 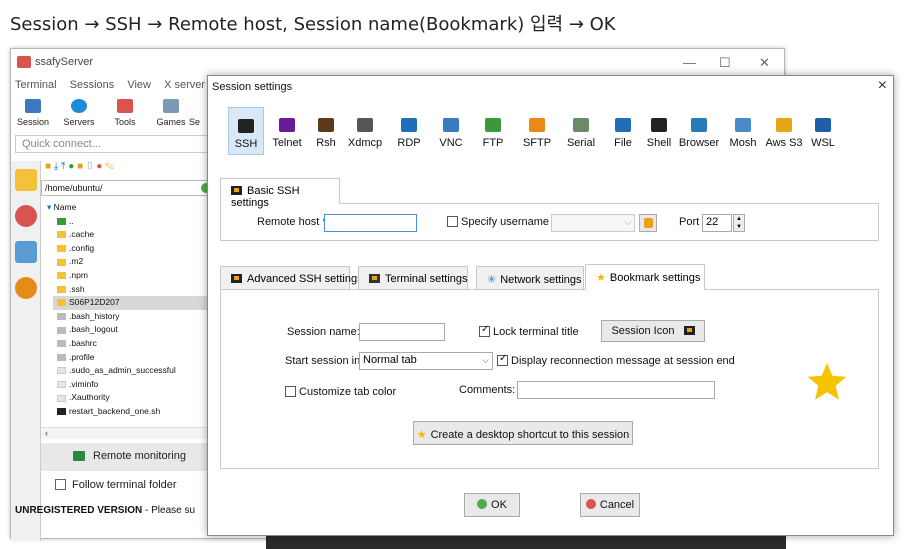 What do you see at coordinates (139, 85) in the screenshot?
I see `menu-view: View` at bounding box center [139, 85].